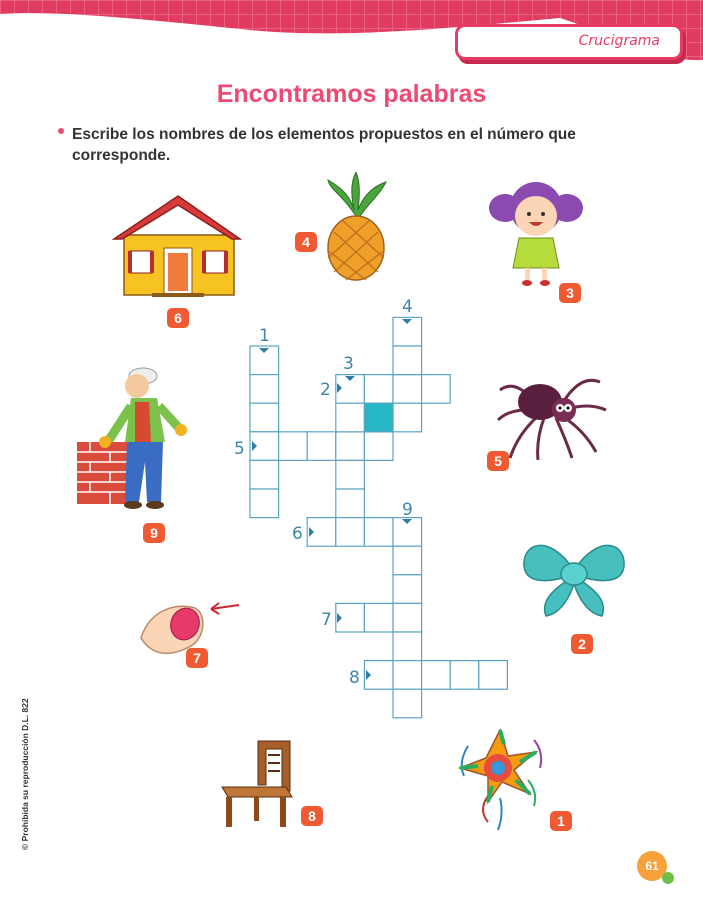  I want to click on clue-number-1: 1, so click(264, 336).